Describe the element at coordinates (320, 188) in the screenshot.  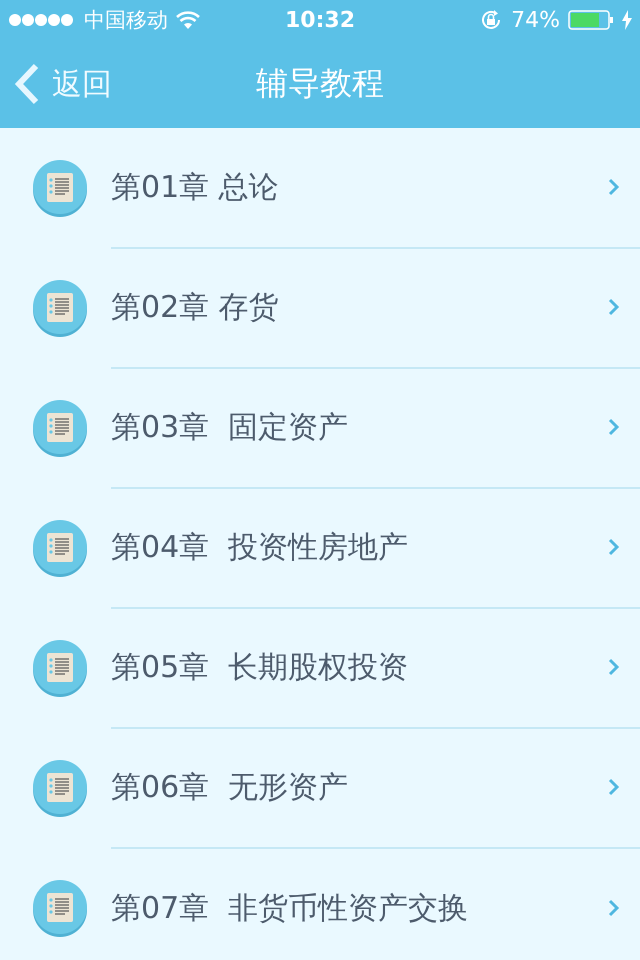
I see `chapter-item: 第01章 总论` at that location.